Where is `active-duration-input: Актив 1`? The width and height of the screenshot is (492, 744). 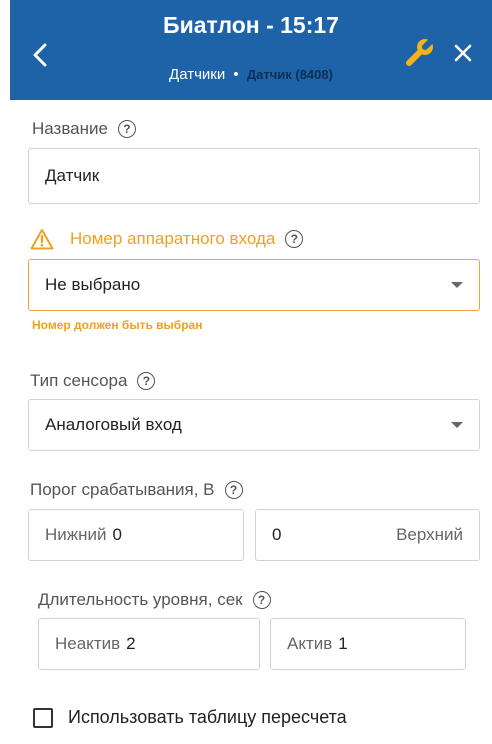 active-duration-input: Актив 1 is located at coordinates (368, 644).